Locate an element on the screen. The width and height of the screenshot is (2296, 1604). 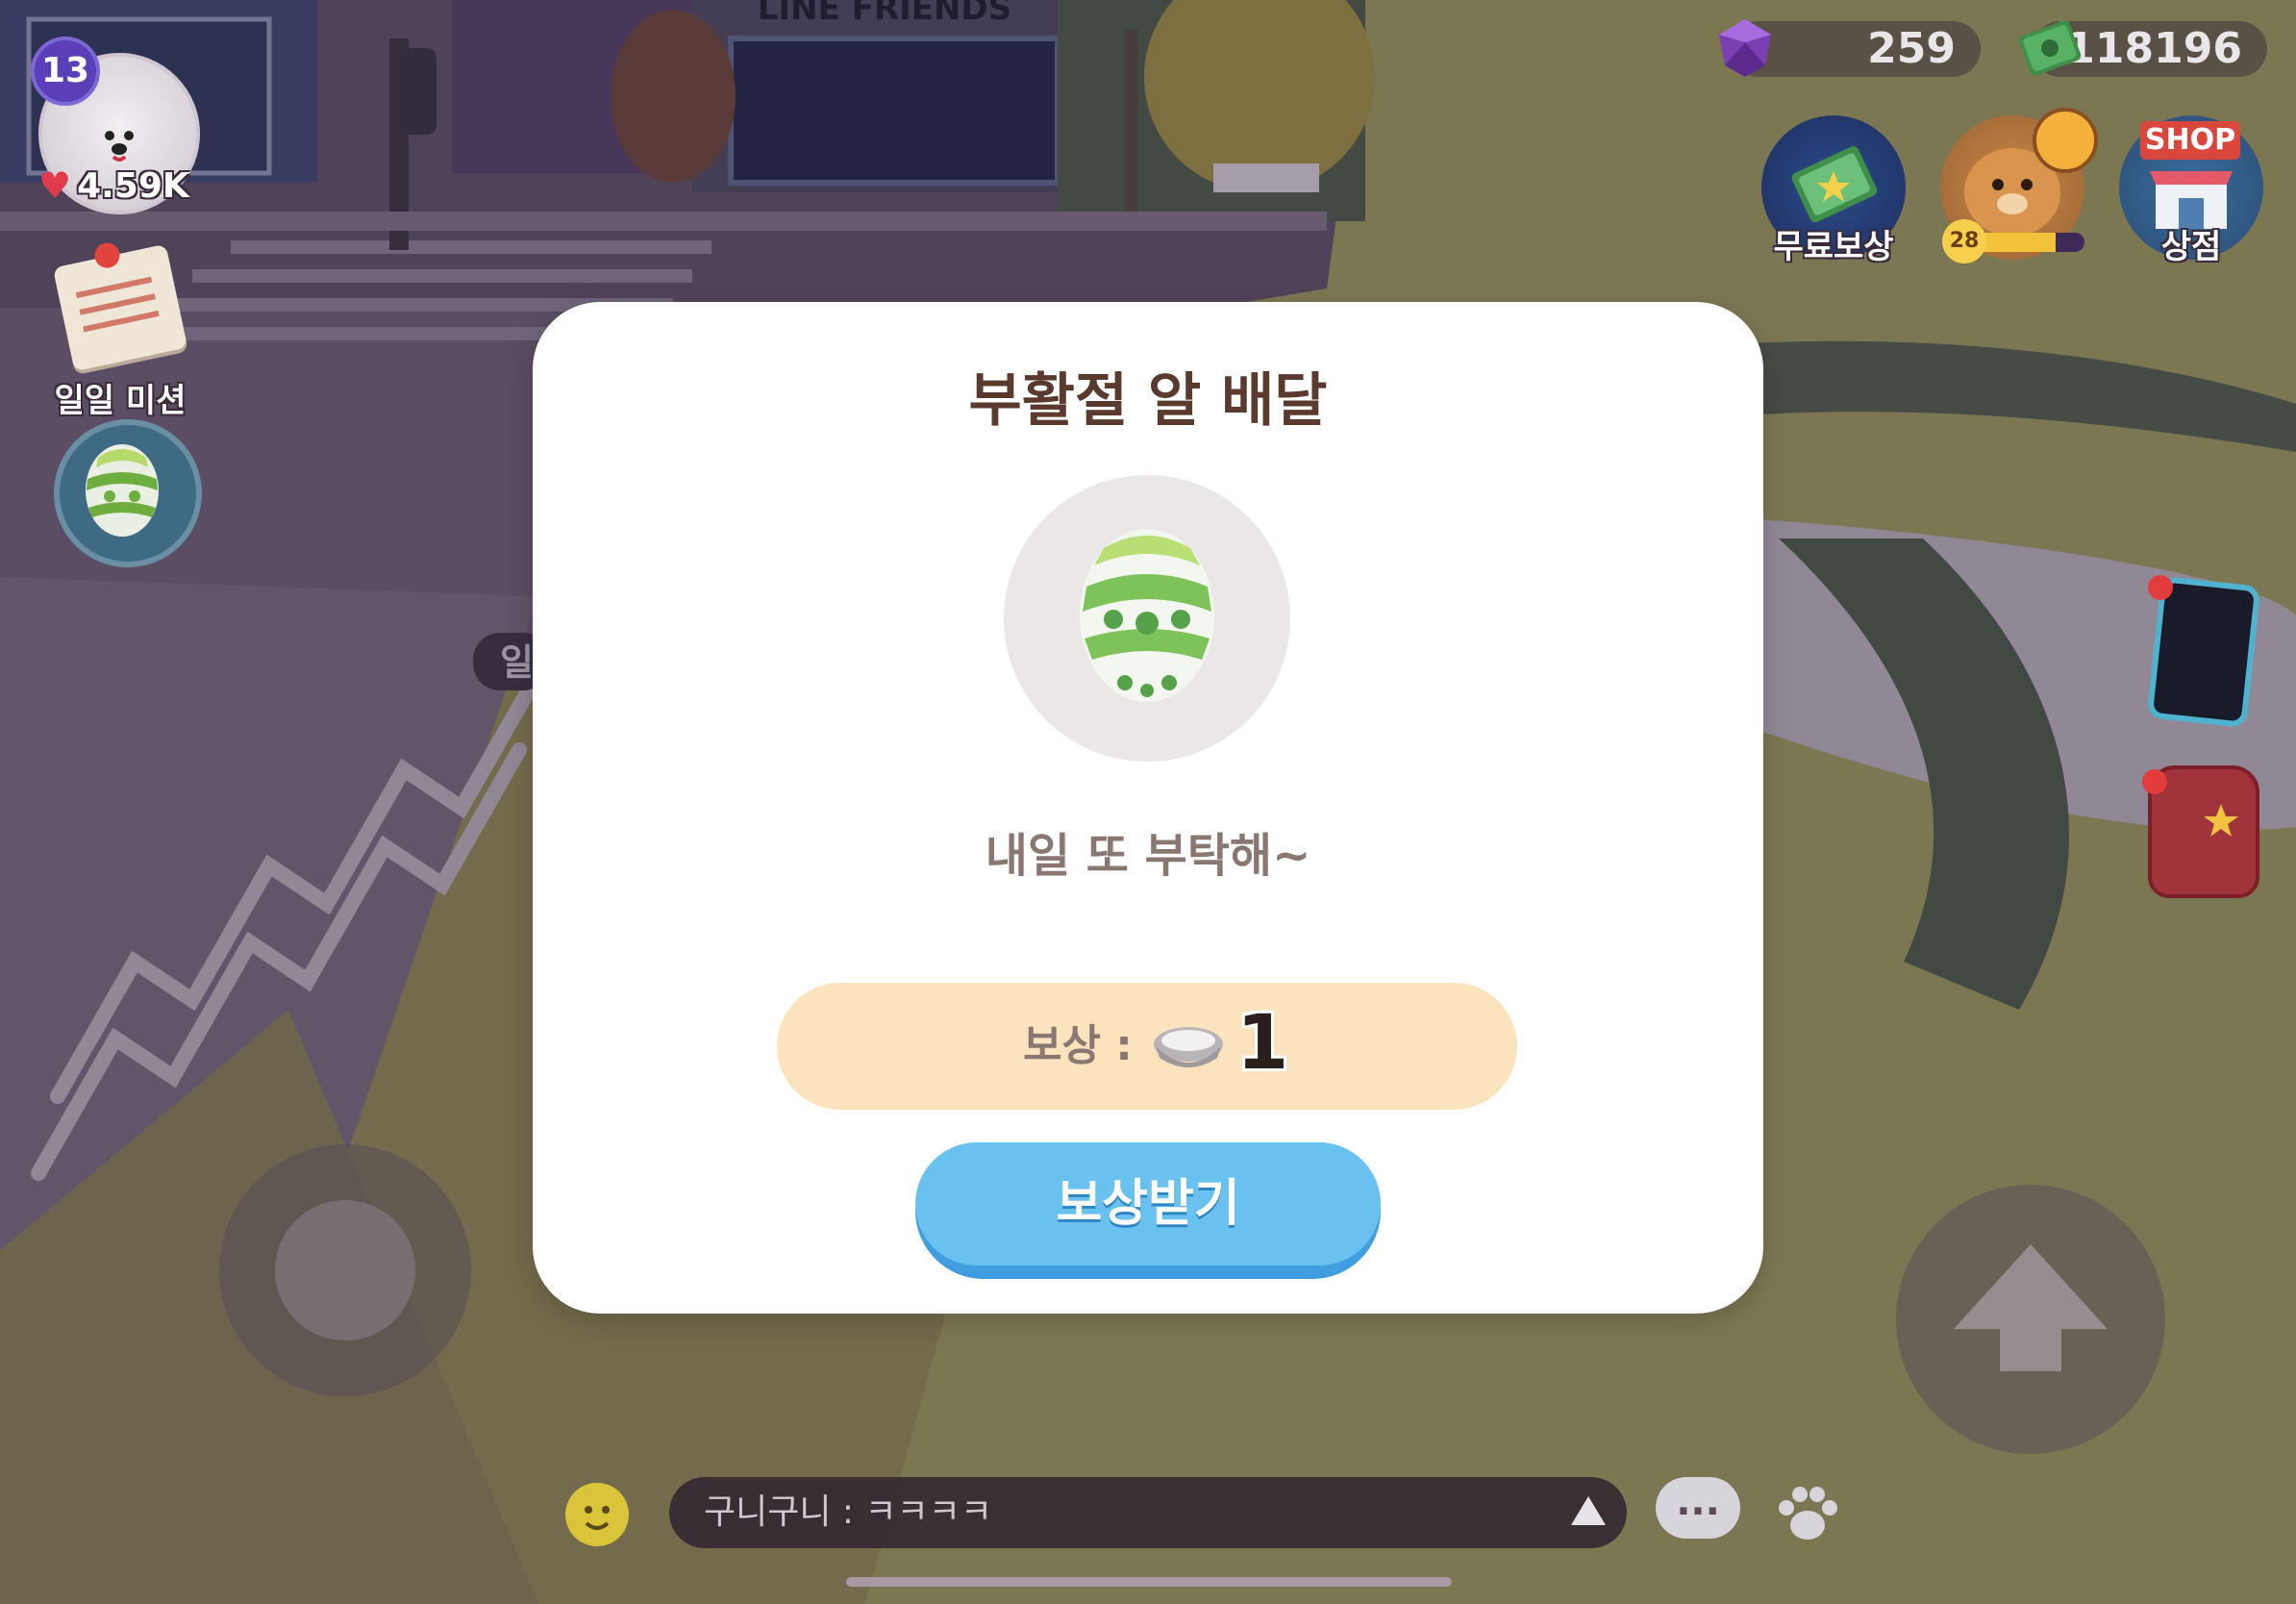
dialog-title: 부활절 알 배달 is located at coordinates (1148, 401).